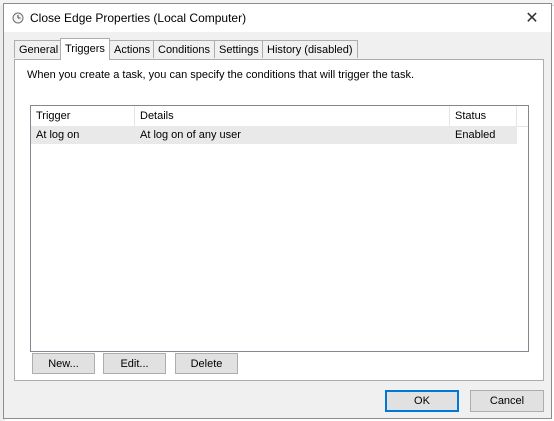  I want to click on tab-history: History (disabled), so click(310, 49).